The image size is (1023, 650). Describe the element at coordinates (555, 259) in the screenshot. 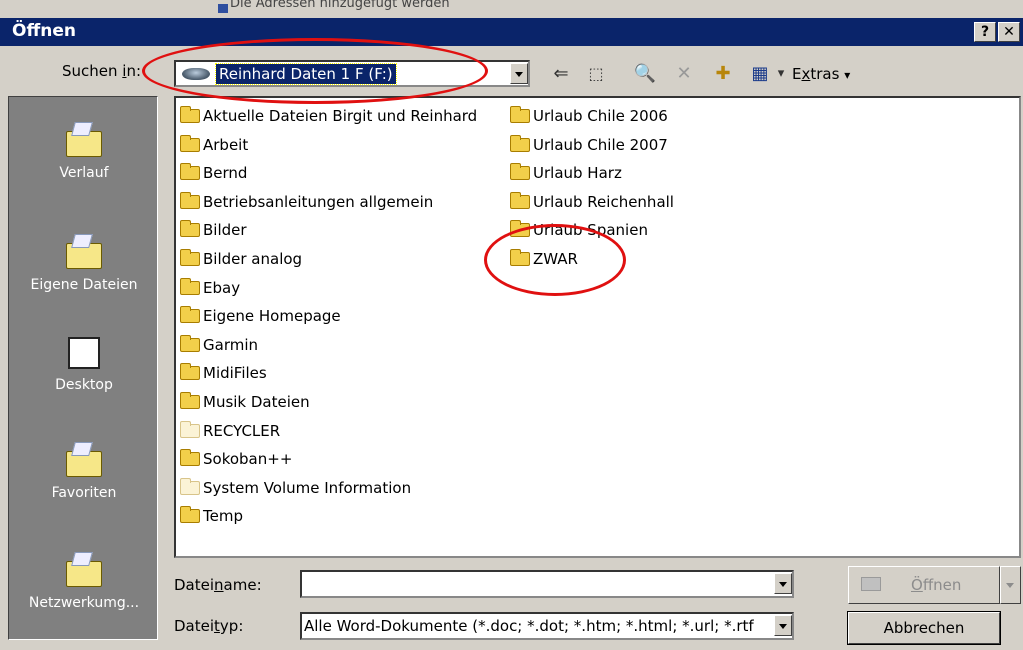

I see `folder-label: ZWAR` at that location.